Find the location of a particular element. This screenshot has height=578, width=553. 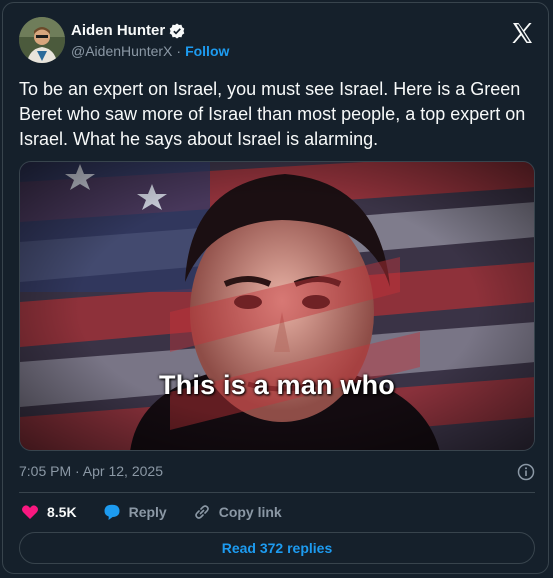

follow-button: Follow is located at coordinates (207, 51).